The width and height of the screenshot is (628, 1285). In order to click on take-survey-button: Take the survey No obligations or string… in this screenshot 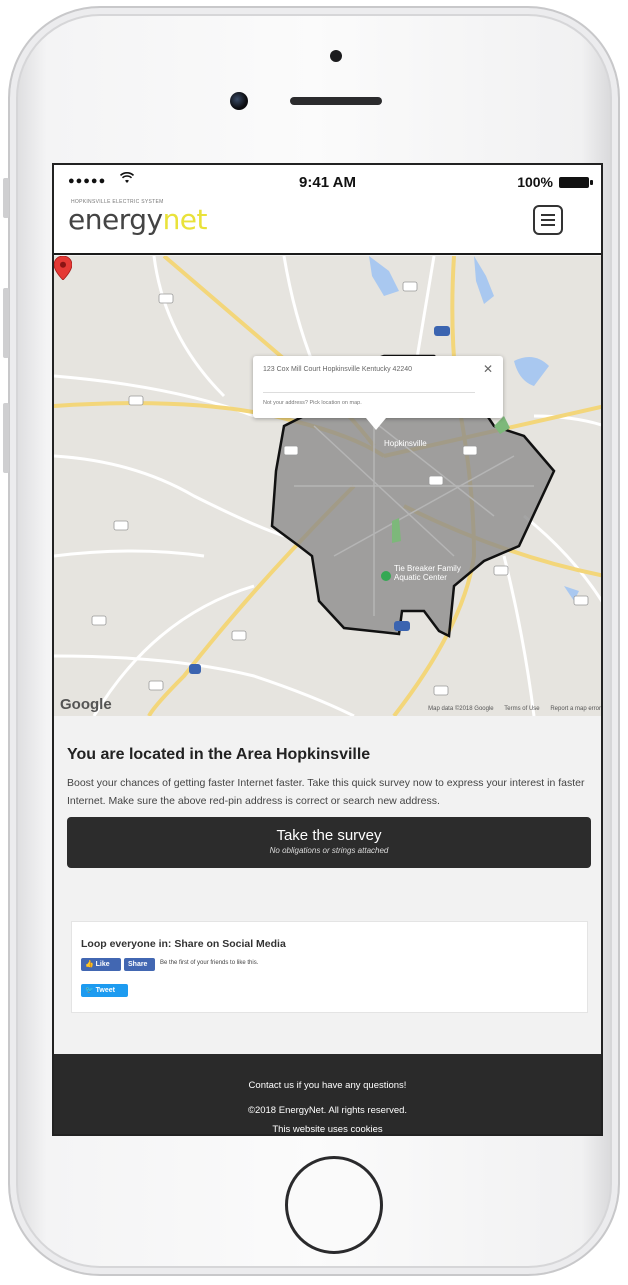, I will do `click(329, 842)`.